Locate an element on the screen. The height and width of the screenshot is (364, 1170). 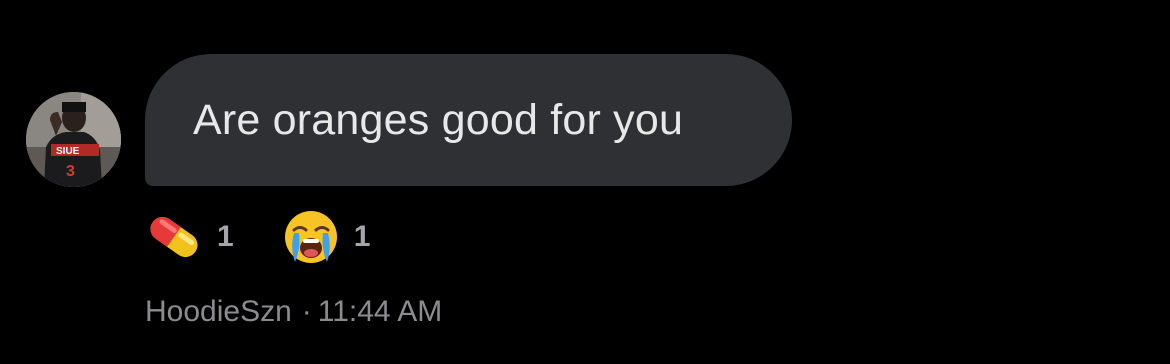
reactions-bar: 1 1 is located at coordinates (281, 237).